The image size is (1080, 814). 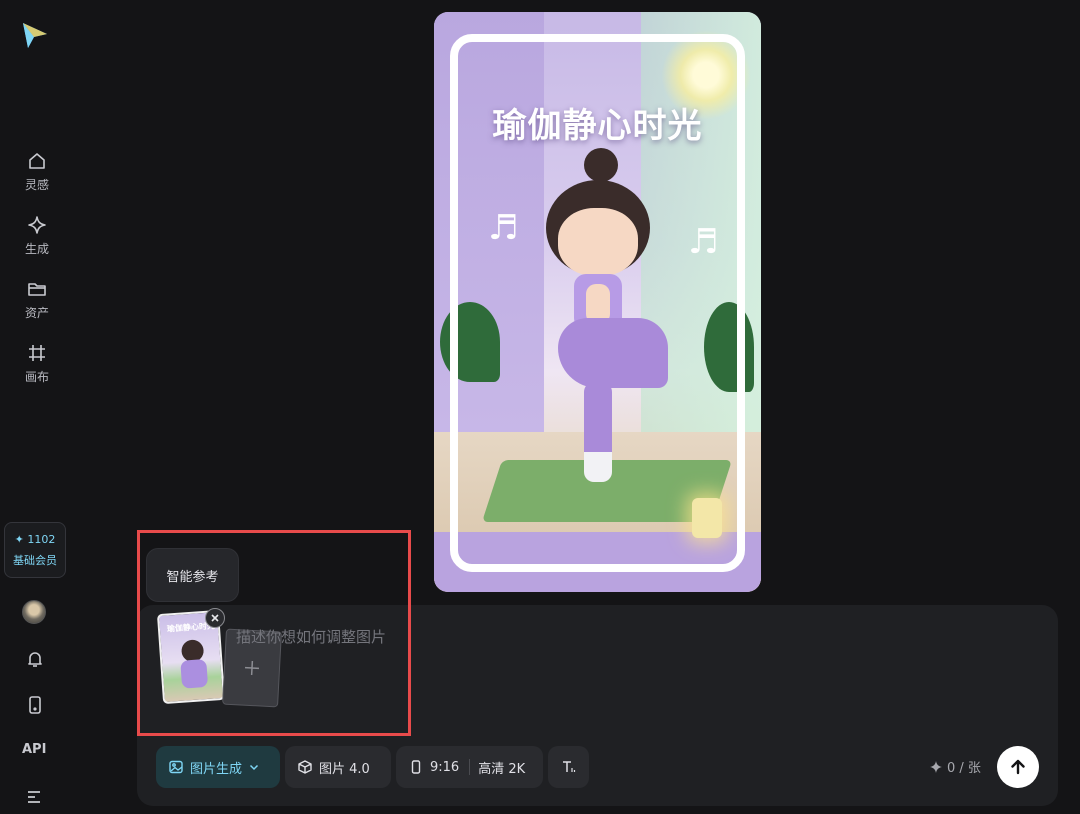 I want to click on model-selector: 图片 4.0, so click(x=338, y=767).